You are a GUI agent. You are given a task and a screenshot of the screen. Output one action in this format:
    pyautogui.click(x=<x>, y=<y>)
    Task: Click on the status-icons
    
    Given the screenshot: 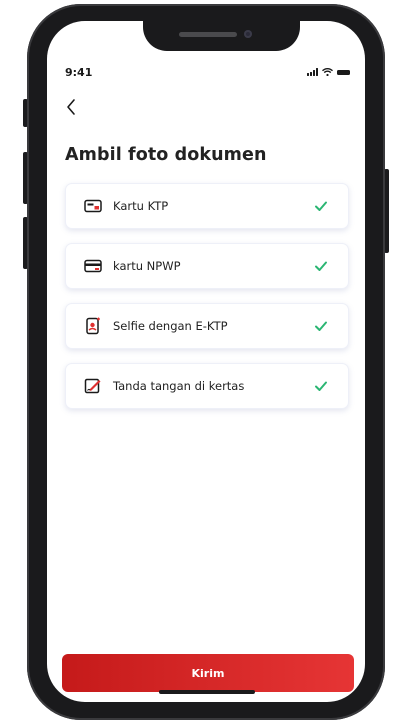 What is the action you would take?
    pyautogui.click(x=328, y=72)
    